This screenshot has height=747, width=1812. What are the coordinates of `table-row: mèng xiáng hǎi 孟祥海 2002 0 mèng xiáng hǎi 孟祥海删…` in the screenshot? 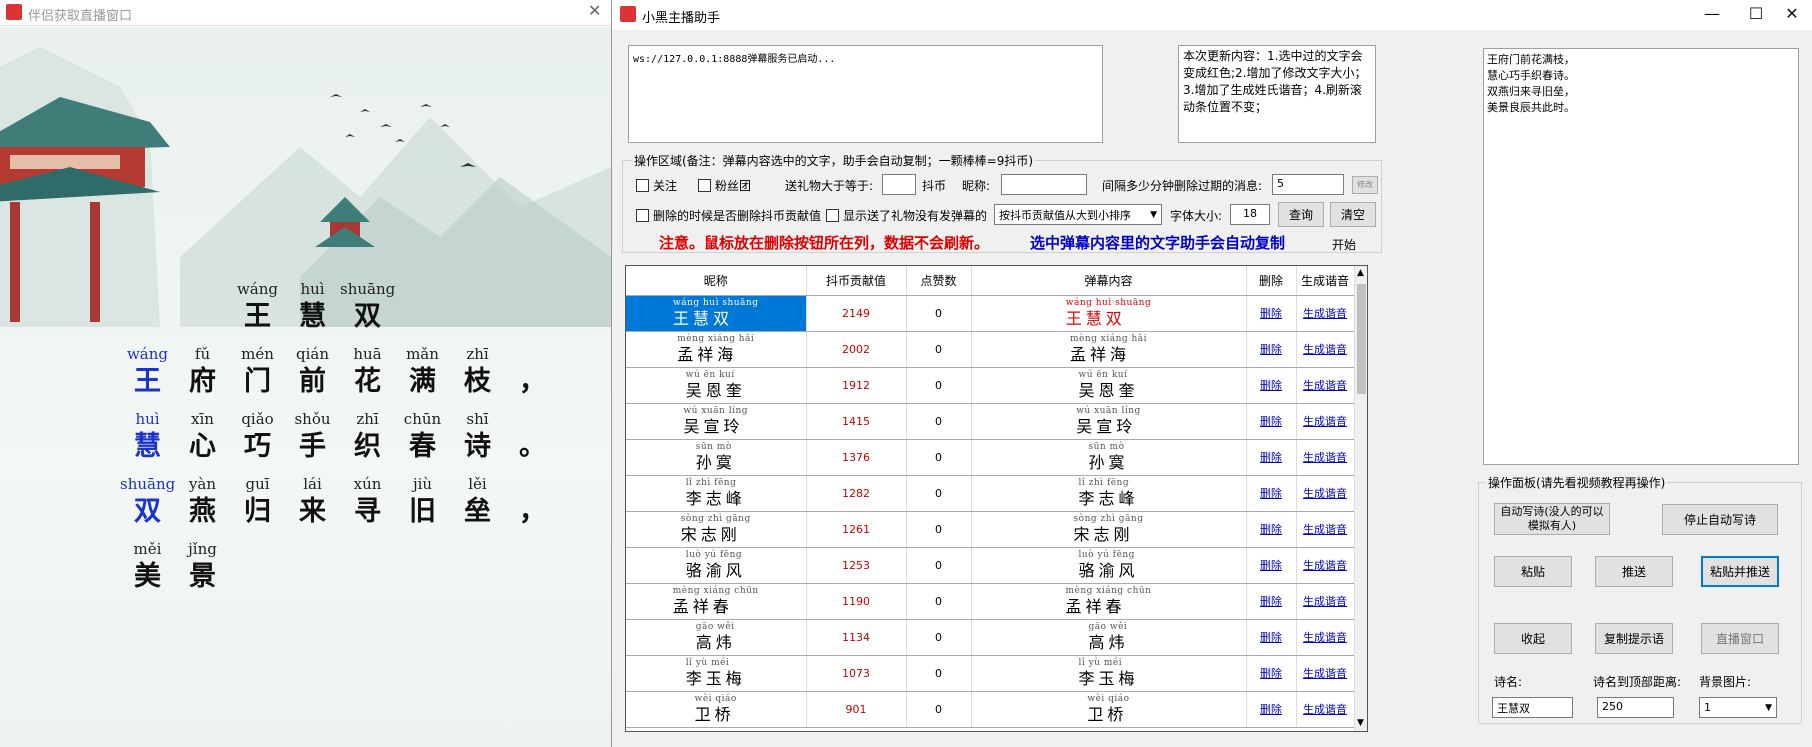 It's located at (990, 349).